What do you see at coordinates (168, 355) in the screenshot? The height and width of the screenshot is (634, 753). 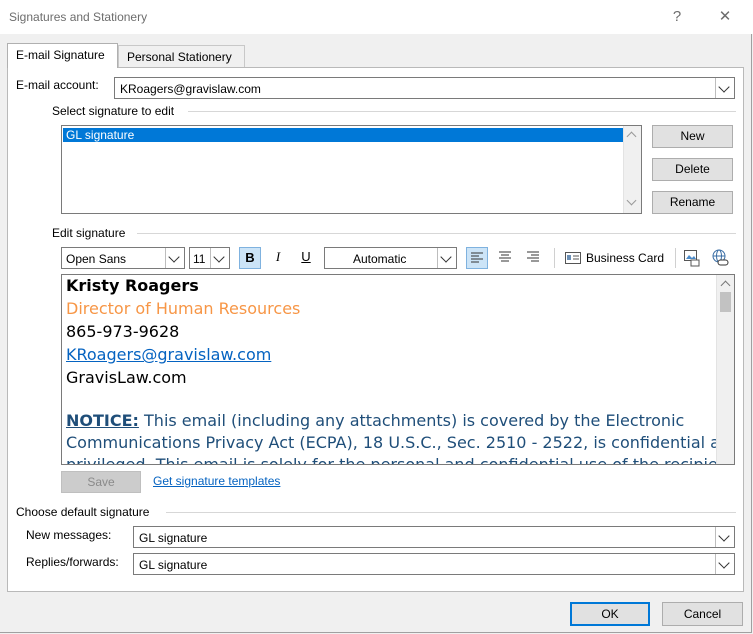 I see `signature-email-link: KRoagers@gravislaw.com` at bounding box center [168, 355].